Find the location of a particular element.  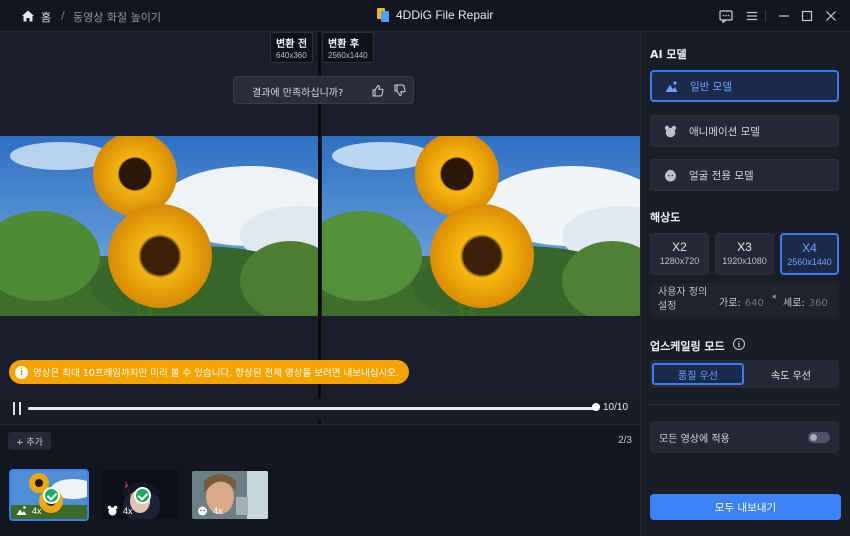

times-sign: * is located at coordinates (774, 299).